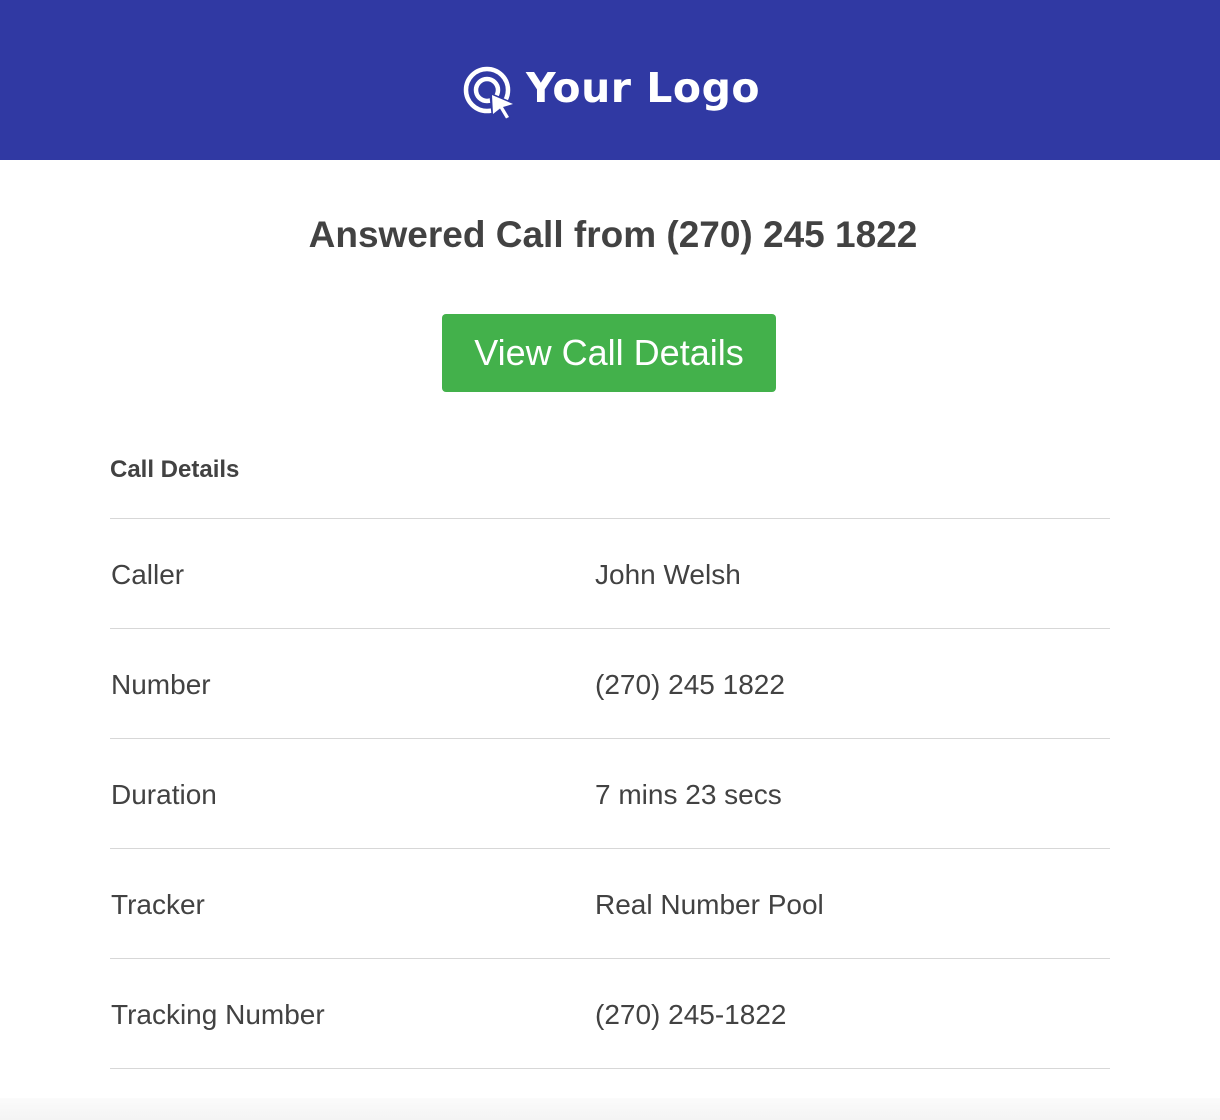 The height and width of the screenshot is (1120, 1220). I want to click on detail-row-tracking-number: Tracking Number (270) 245-1822, so click(610, 1013).